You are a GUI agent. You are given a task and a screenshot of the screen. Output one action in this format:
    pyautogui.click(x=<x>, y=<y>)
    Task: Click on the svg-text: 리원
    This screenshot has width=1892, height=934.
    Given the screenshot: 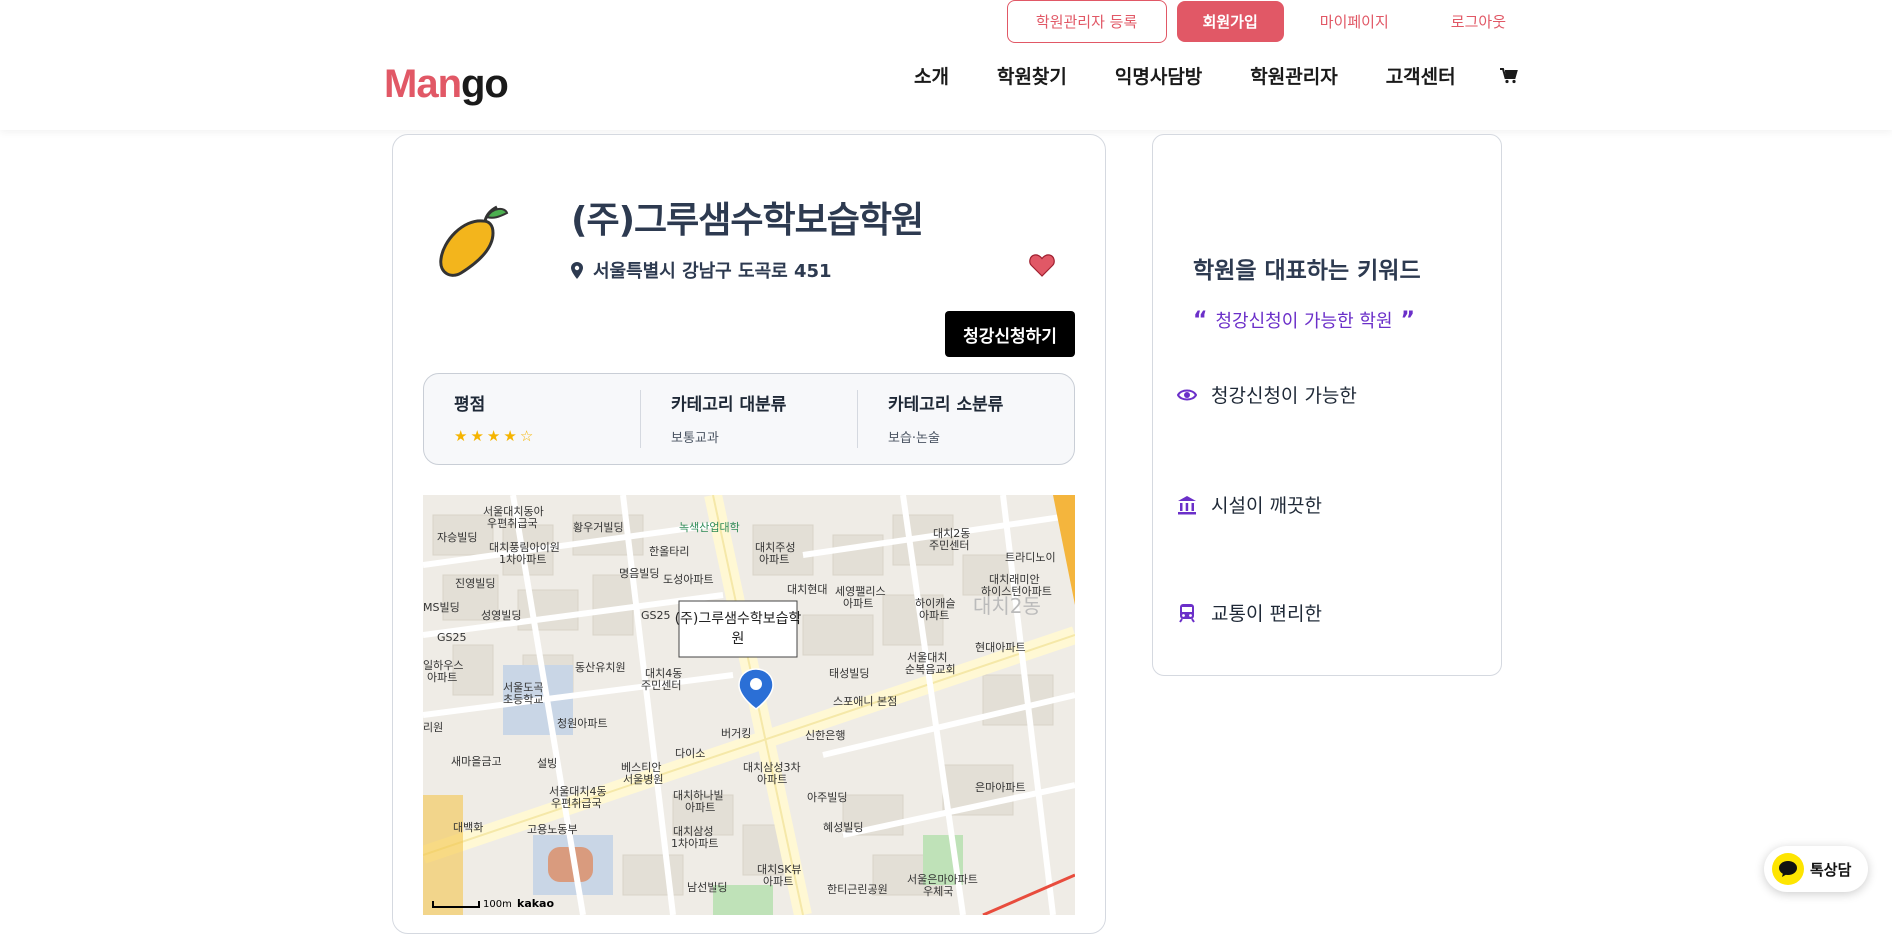 What is the action you would take?
    pyautogui.click(x=433, y=727)
    